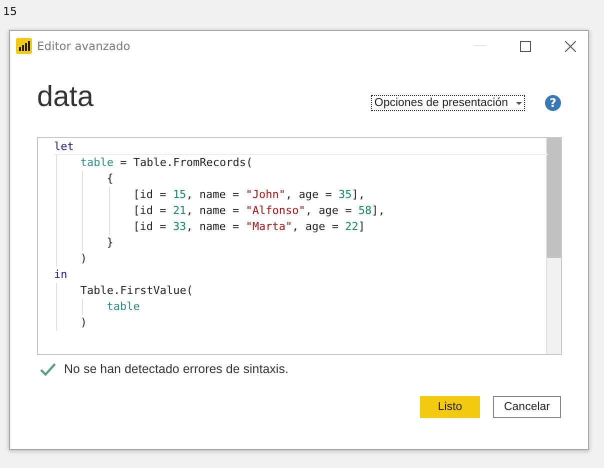 The height and width of the screenshot is (468, 604). Describe the element at coordinates (553, 103) in the screenshot. I see `help-icon: ?` at that location.